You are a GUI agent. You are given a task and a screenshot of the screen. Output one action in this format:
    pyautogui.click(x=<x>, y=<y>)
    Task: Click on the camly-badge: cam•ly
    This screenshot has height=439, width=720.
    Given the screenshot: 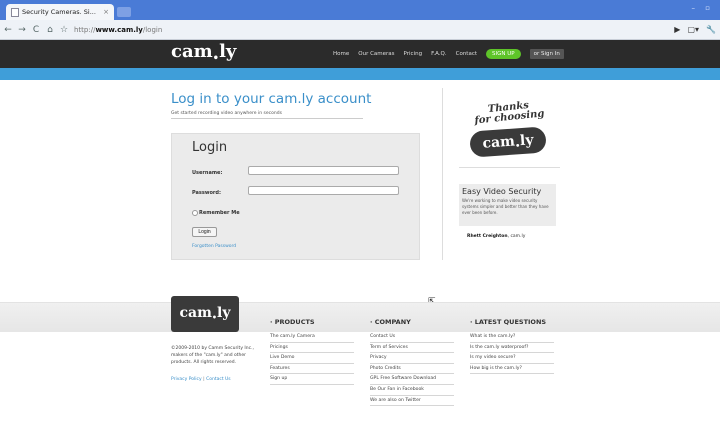 What is the action you would take?
    pyautogui.click(x=508, y=142)
    